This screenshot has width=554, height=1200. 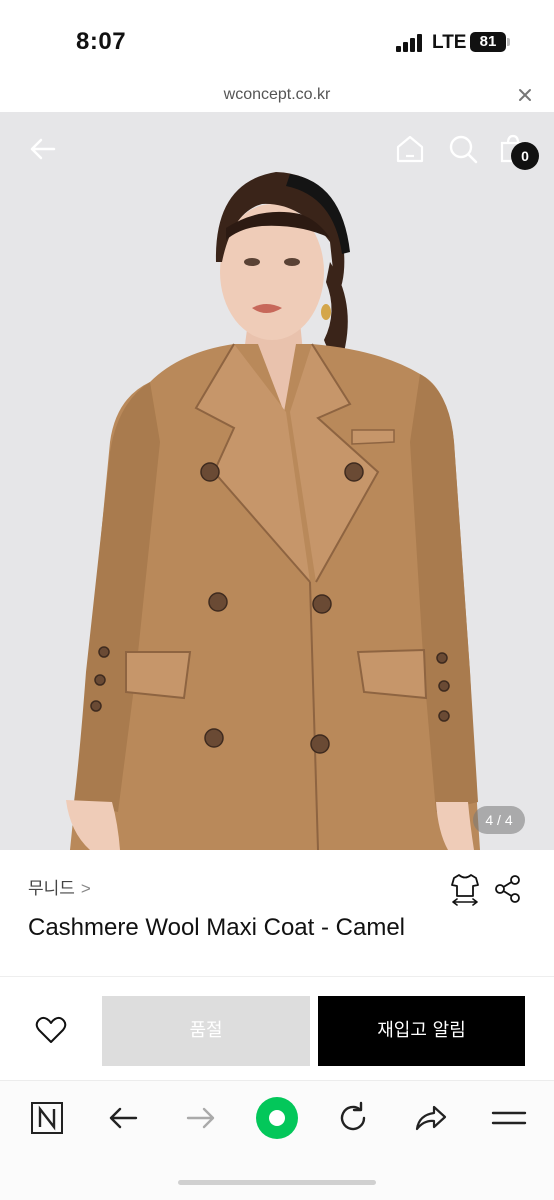 I want to click on battery-icon: 81, so click(x=488, y=42).